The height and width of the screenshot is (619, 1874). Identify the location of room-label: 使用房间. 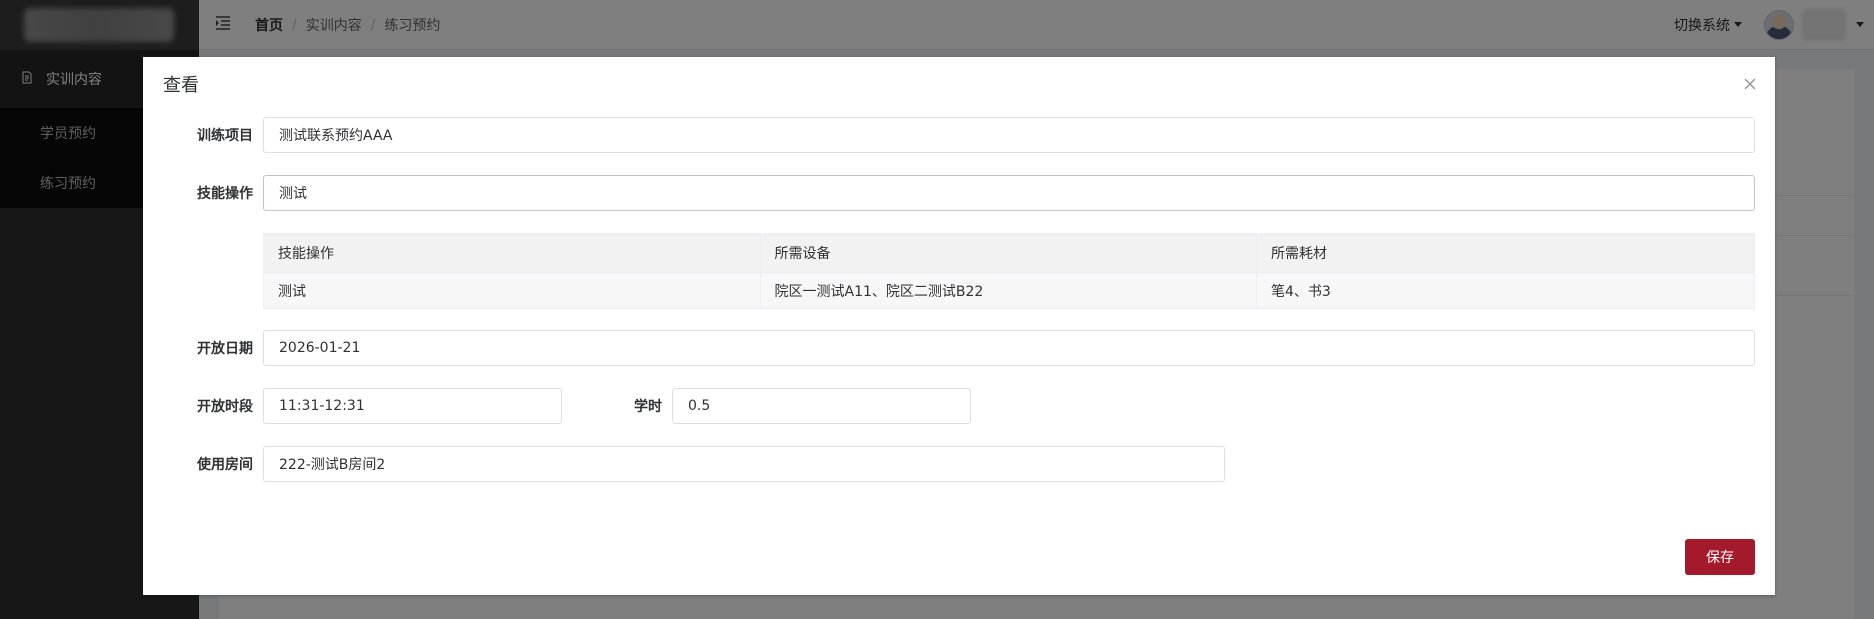
(225, 465).